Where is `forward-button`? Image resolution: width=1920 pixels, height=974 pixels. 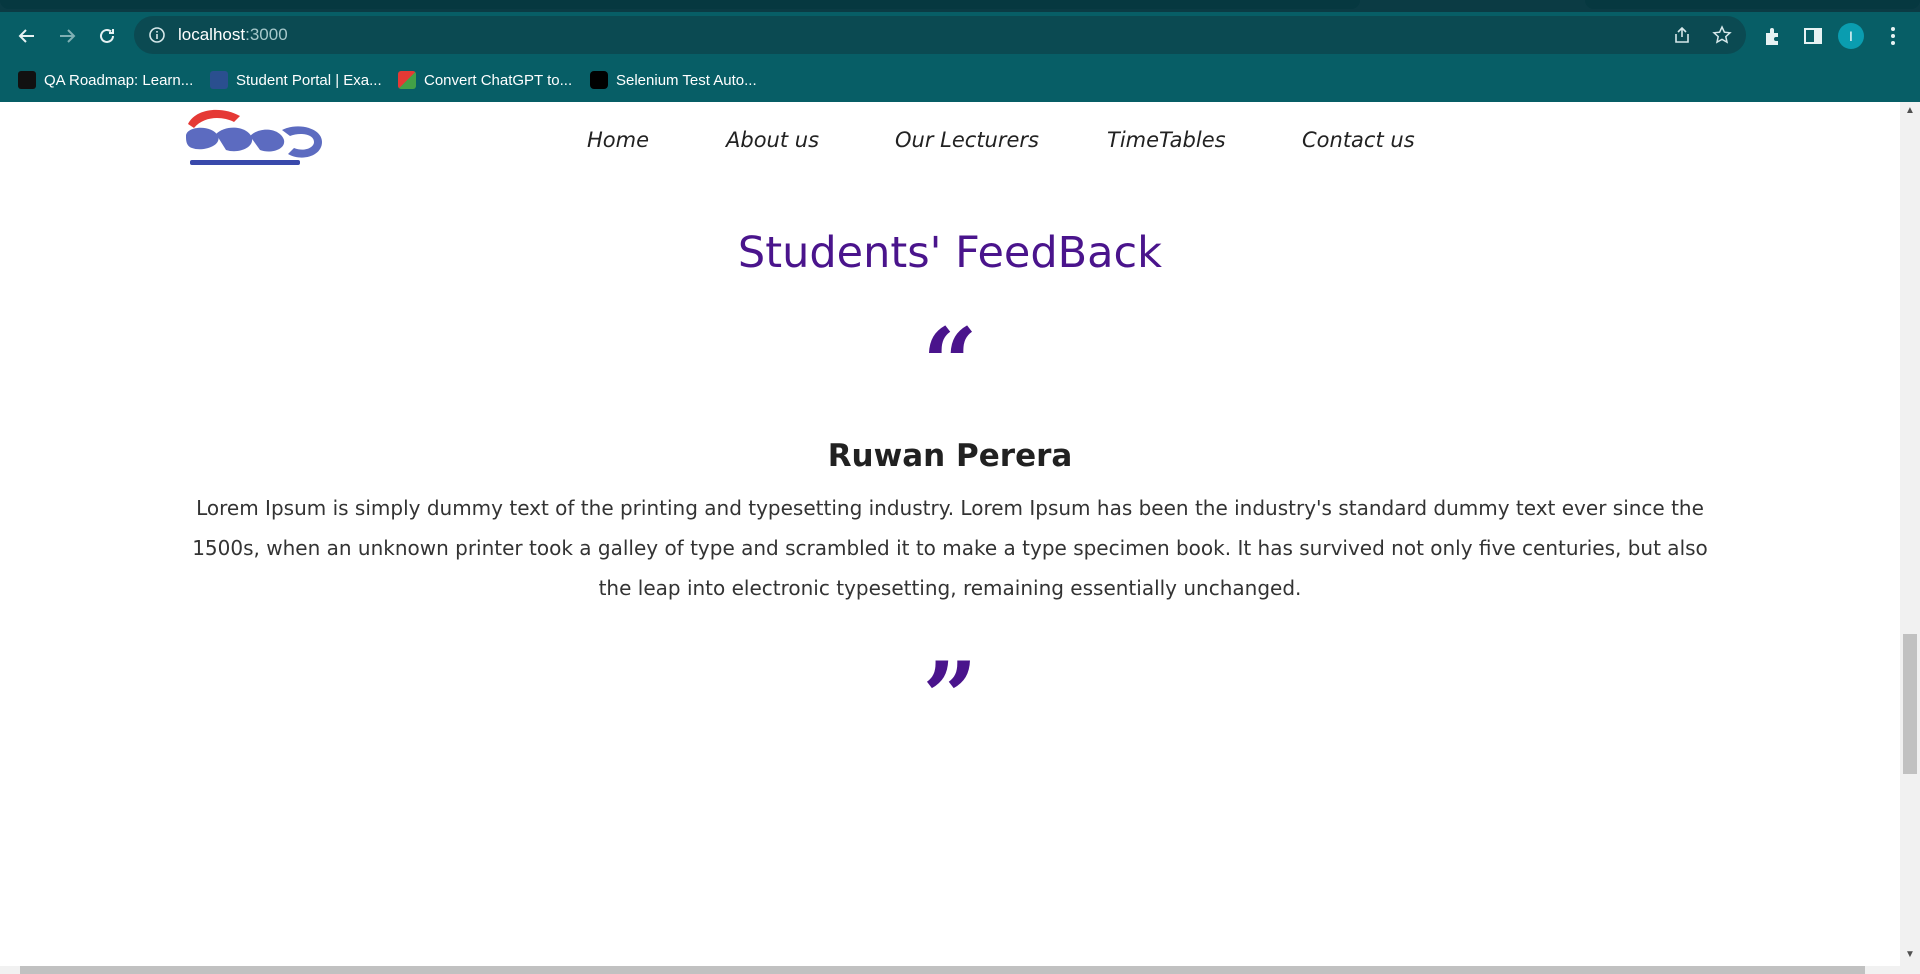
forward-button is located at coordinates (67, 36).